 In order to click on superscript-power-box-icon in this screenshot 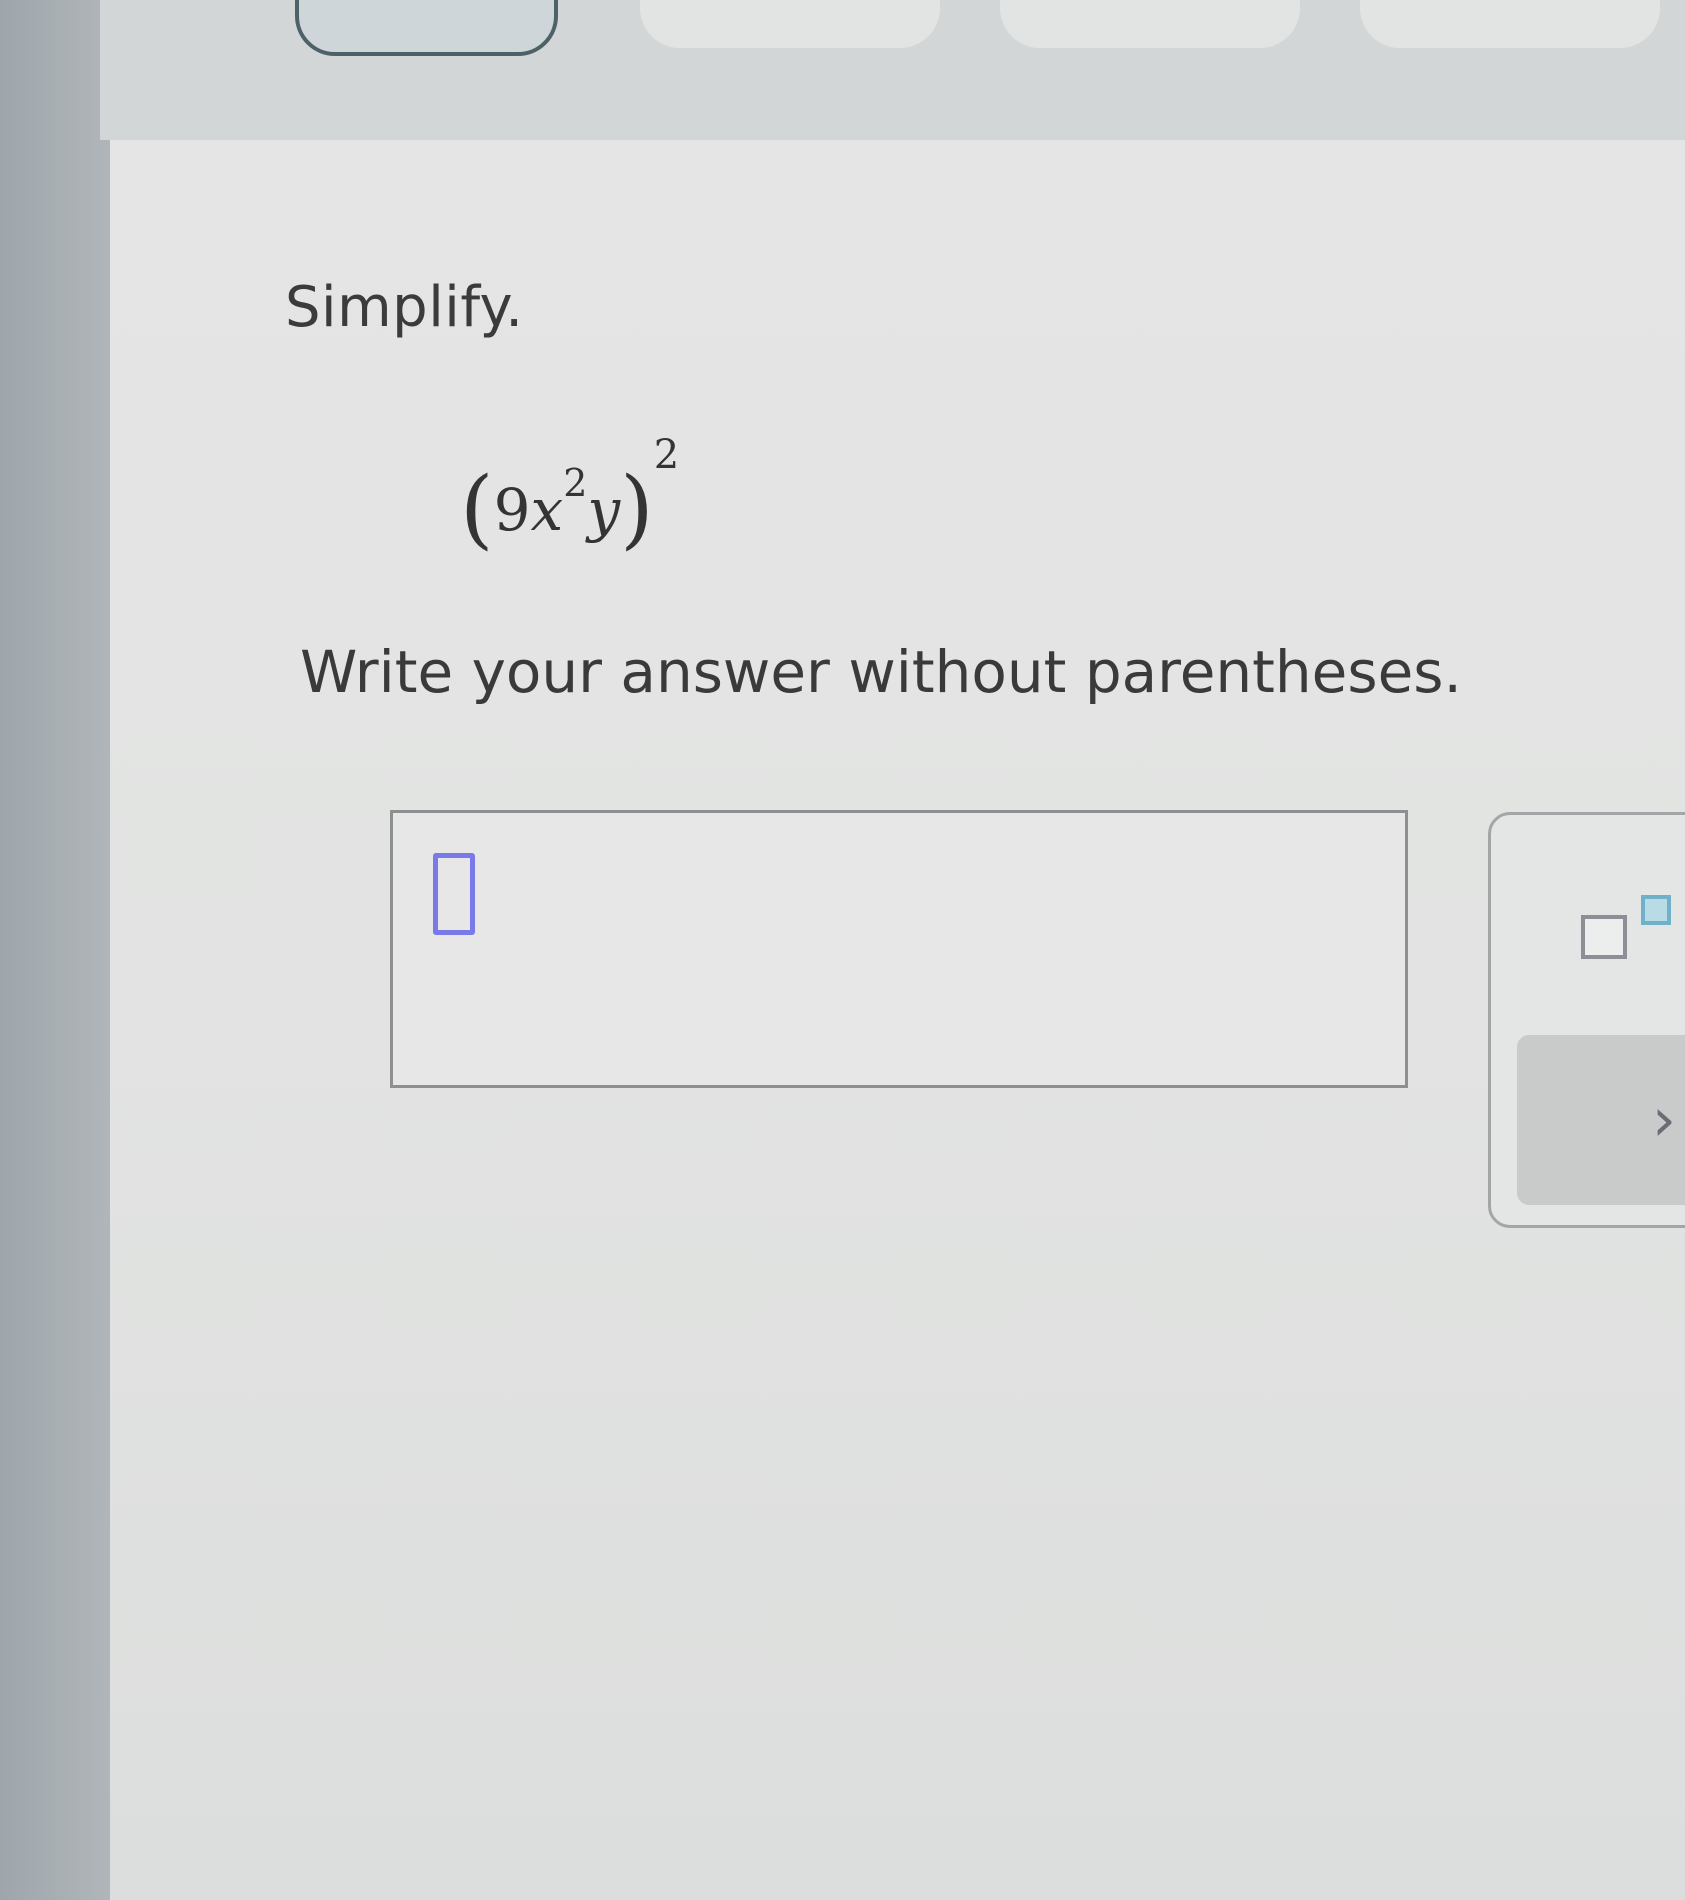, I will do `click(1656, 910)`.